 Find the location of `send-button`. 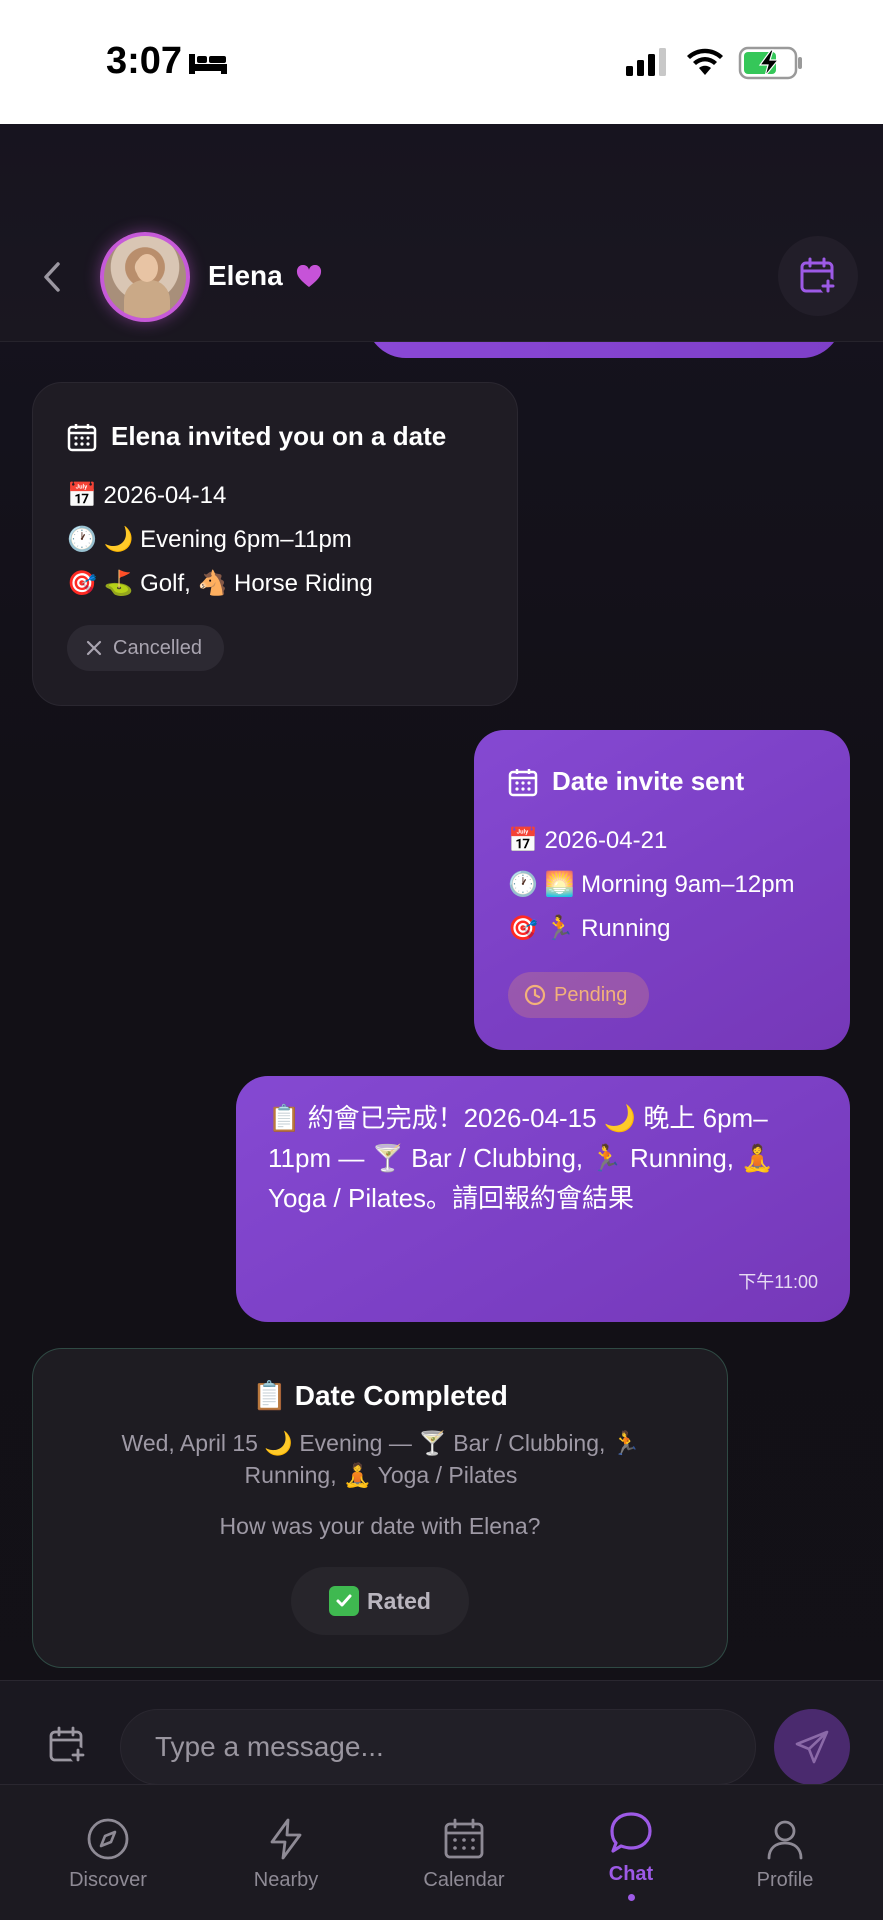

send-button is located at coordinates (812, 1747).